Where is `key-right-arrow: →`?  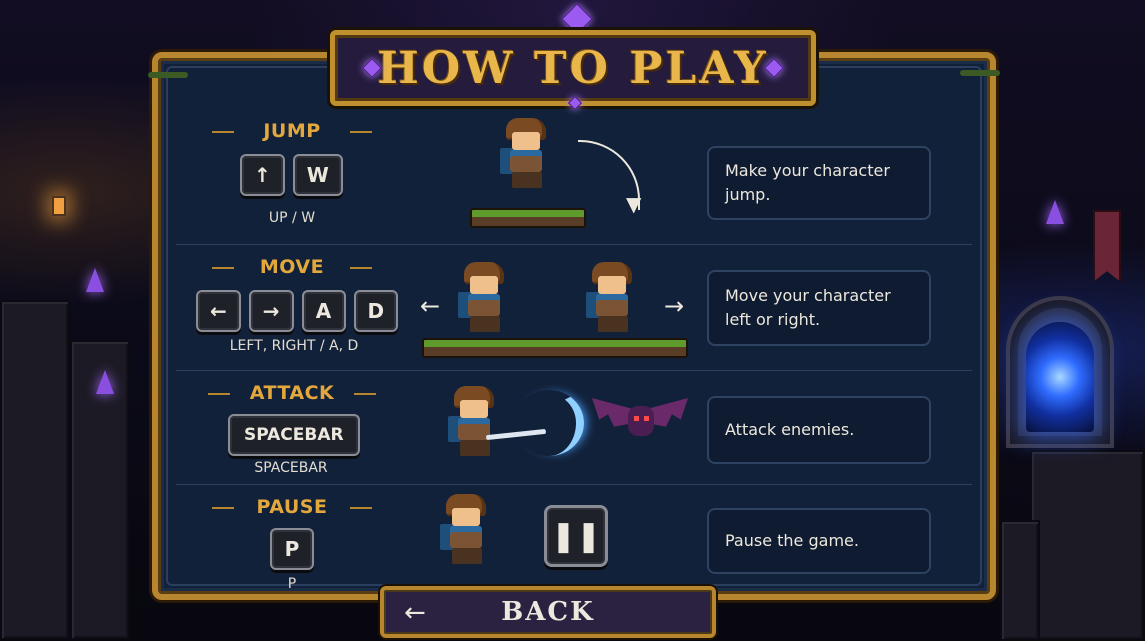 key-right-arrow: → is located at coordinates (271, 311).